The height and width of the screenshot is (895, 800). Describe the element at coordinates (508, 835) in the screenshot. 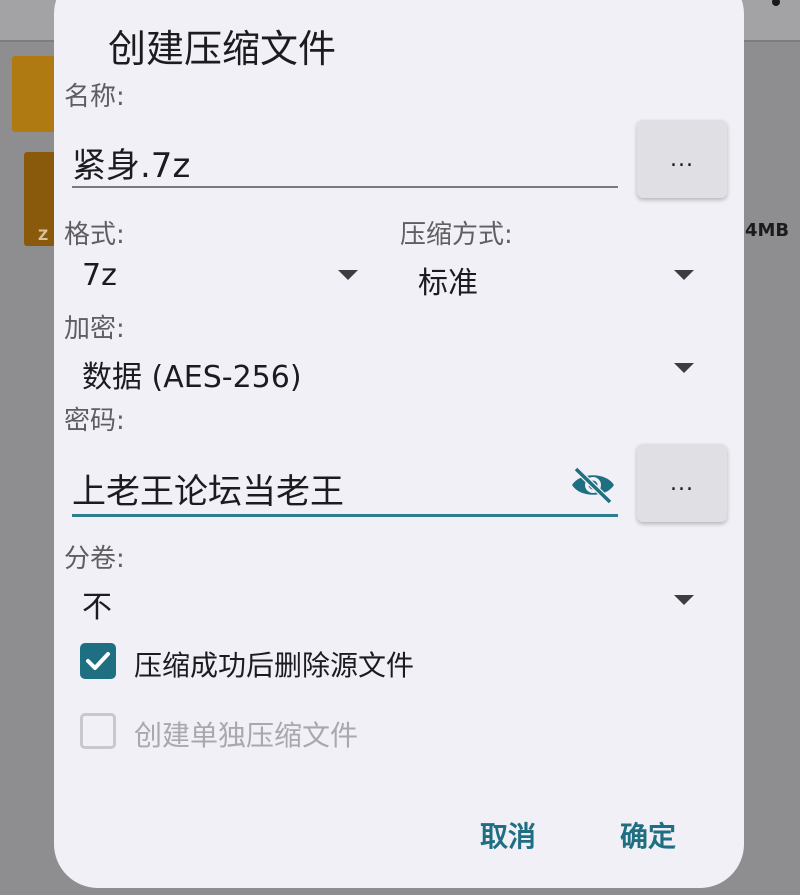

I see `cancel-button: 取消` at that location.